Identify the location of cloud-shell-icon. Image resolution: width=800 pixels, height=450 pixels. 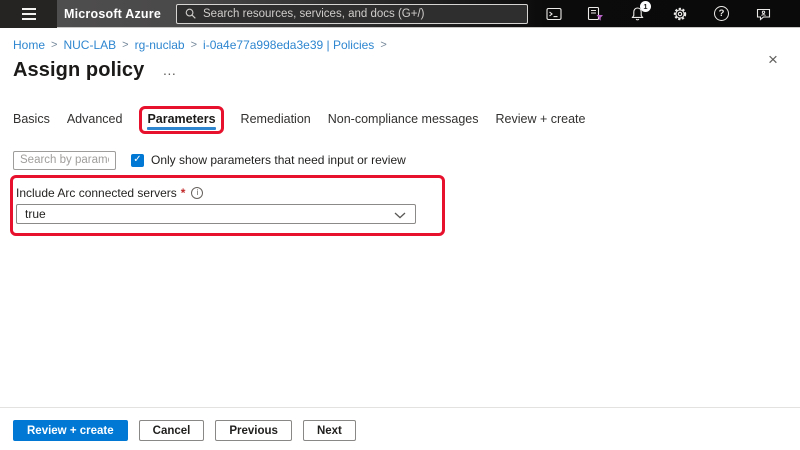
(553, 13).